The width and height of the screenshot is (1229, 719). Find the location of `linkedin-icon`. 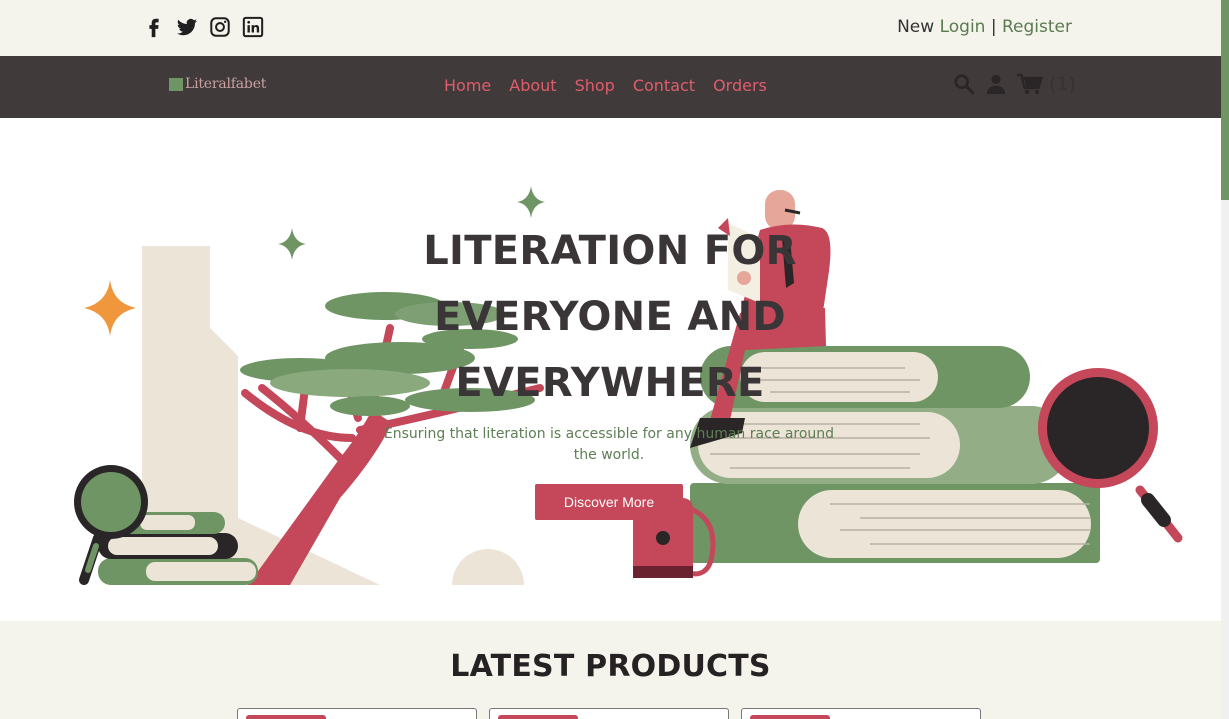

linkedin-icon is located at coordinates (253, 27).